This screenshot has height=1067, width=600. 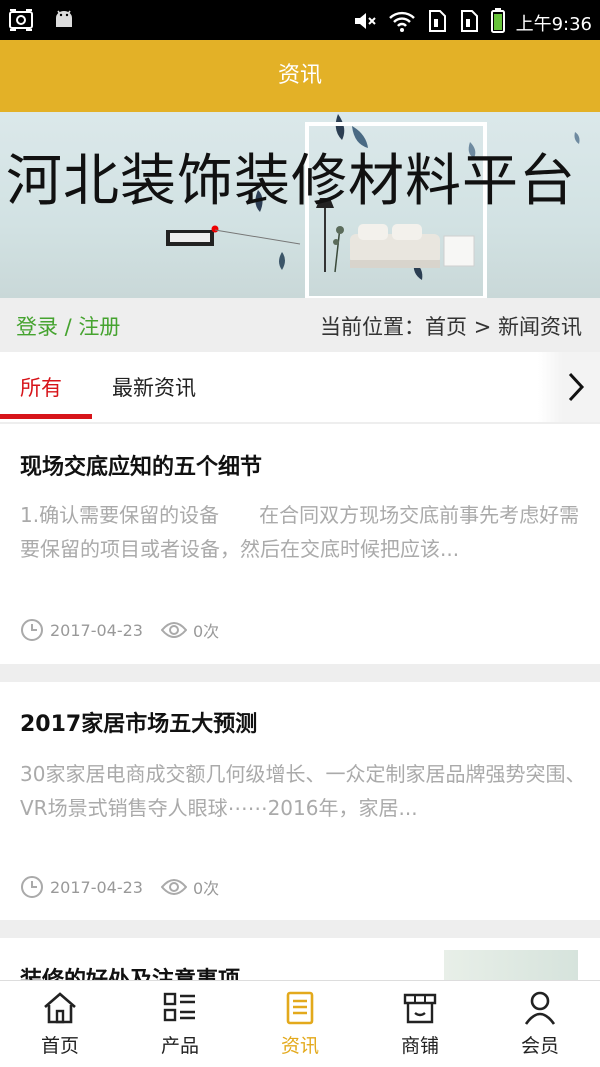 I want to click on sim1-icon, so click(x=437, y=23).